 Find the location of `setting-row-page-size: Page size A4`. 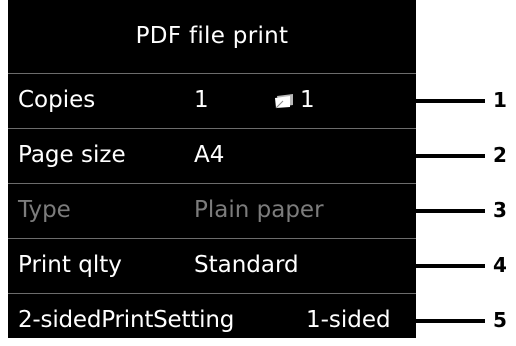

setting-row-page-size: Page size A4 is located at coordinates (212, 154).